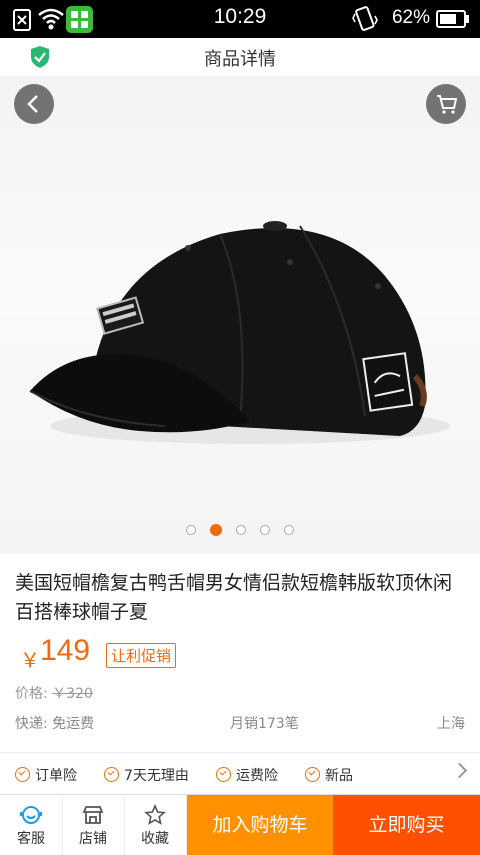 This screenshot has width=480, height=855. I want to click on cart-button, so click(446, 104).